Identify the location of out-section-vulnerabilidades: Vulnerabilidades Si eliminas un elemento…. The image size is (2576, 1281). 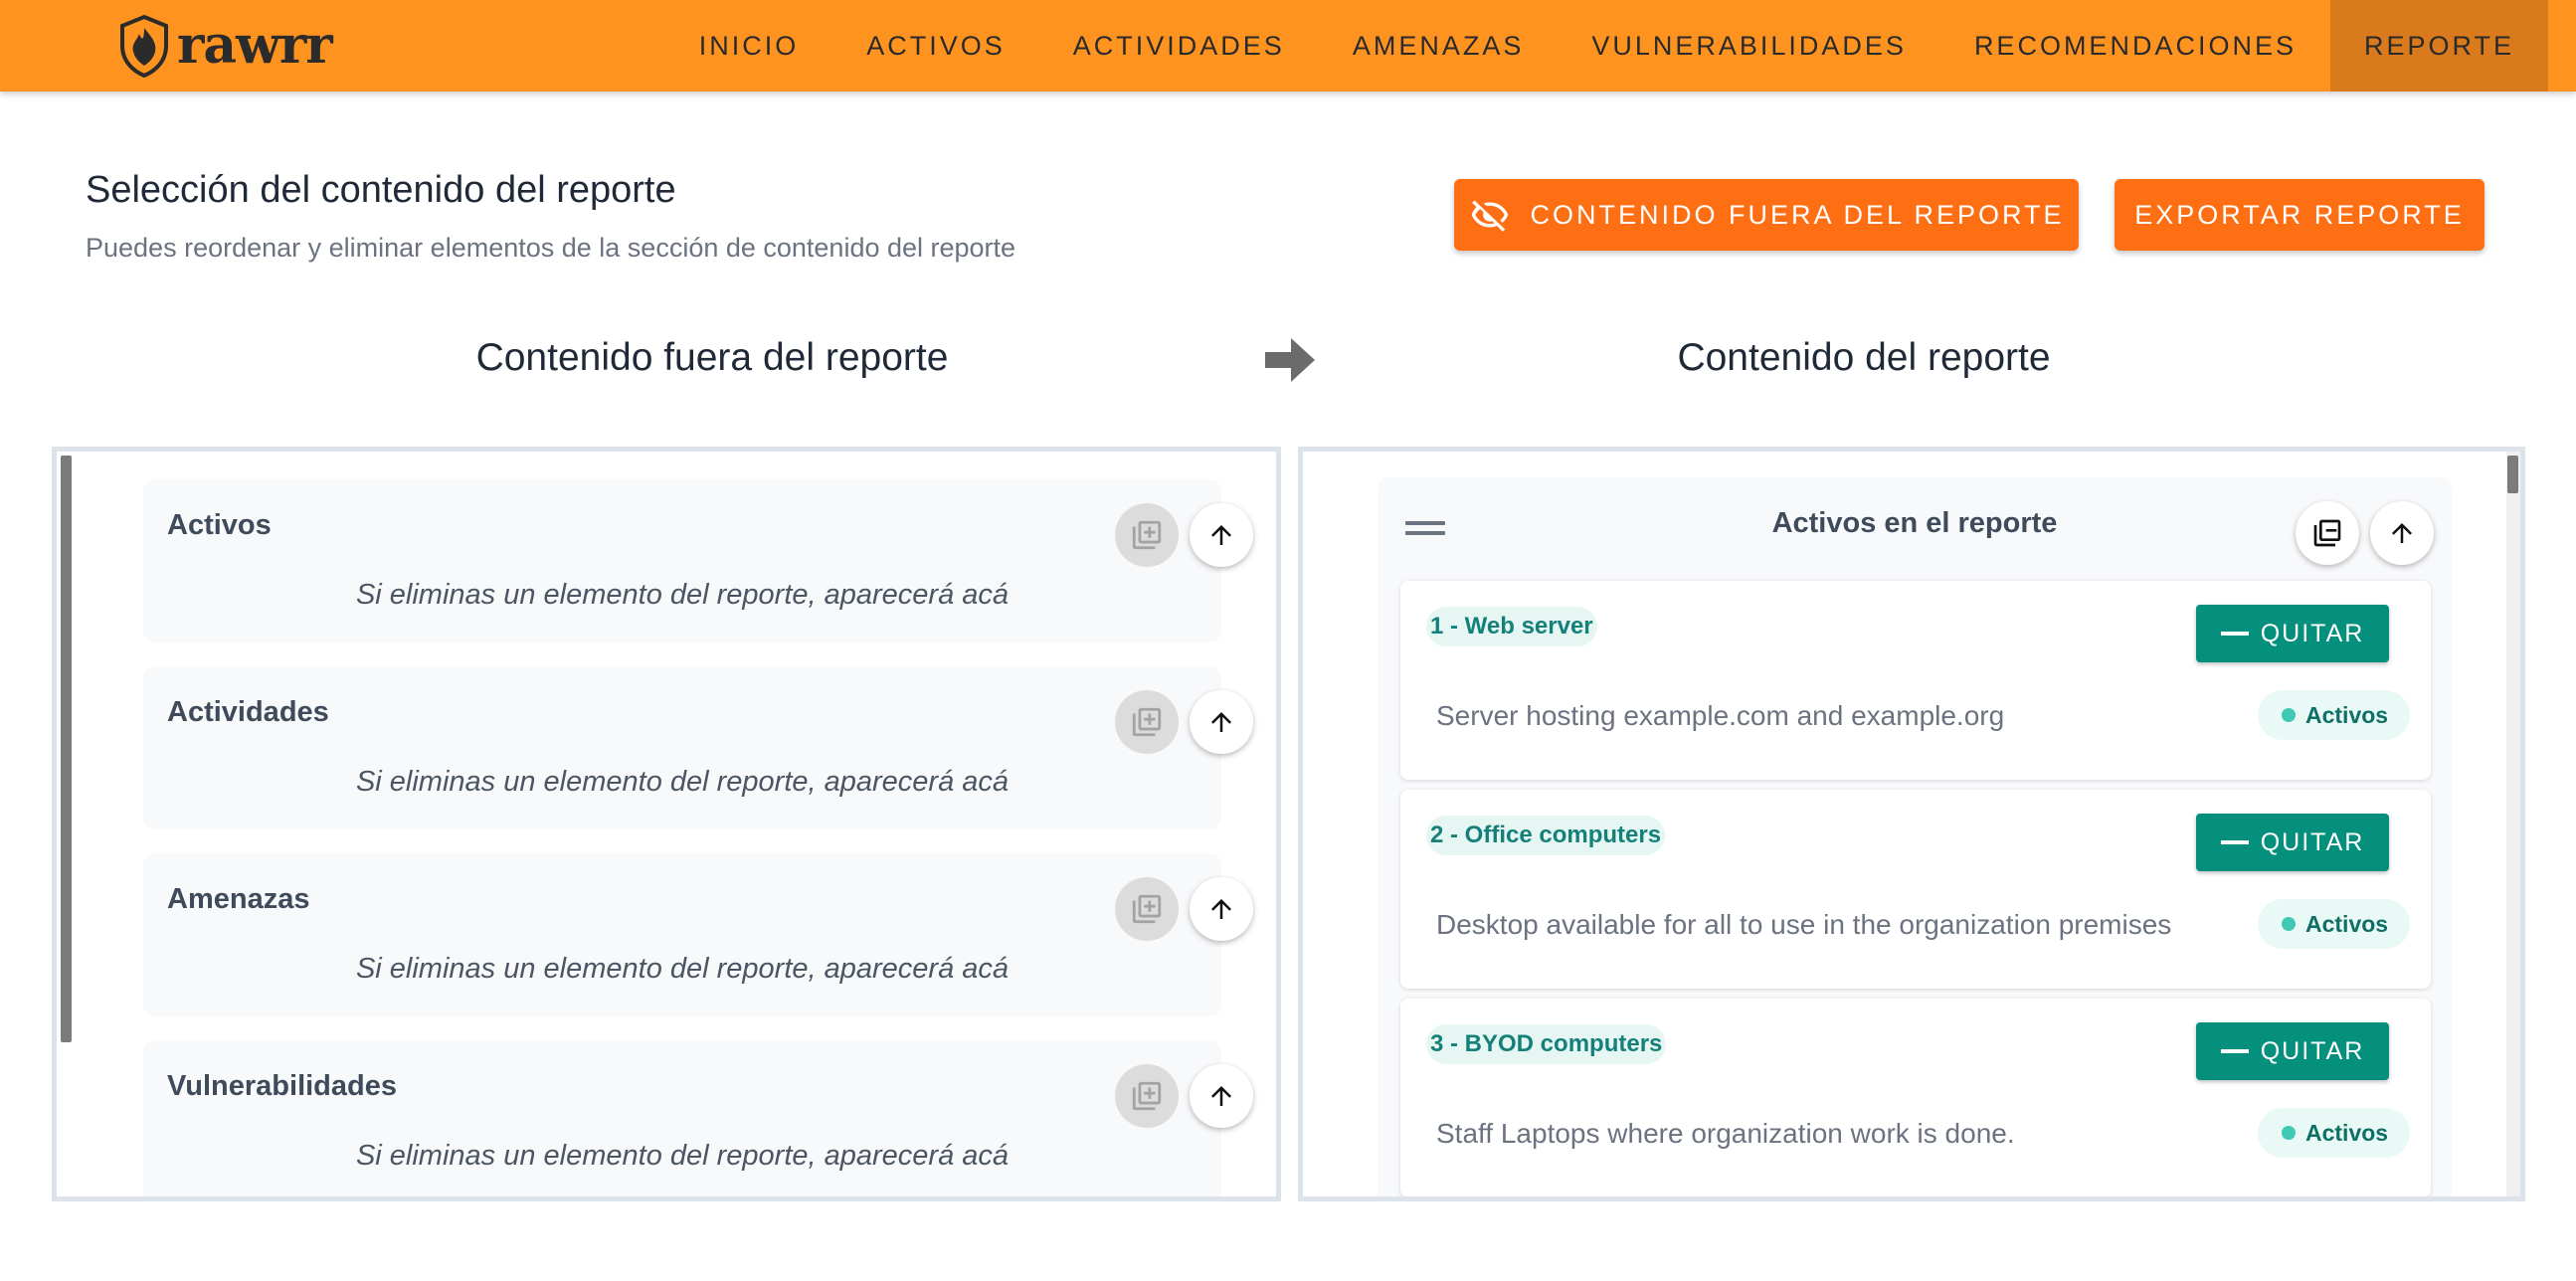
(698, 1118).